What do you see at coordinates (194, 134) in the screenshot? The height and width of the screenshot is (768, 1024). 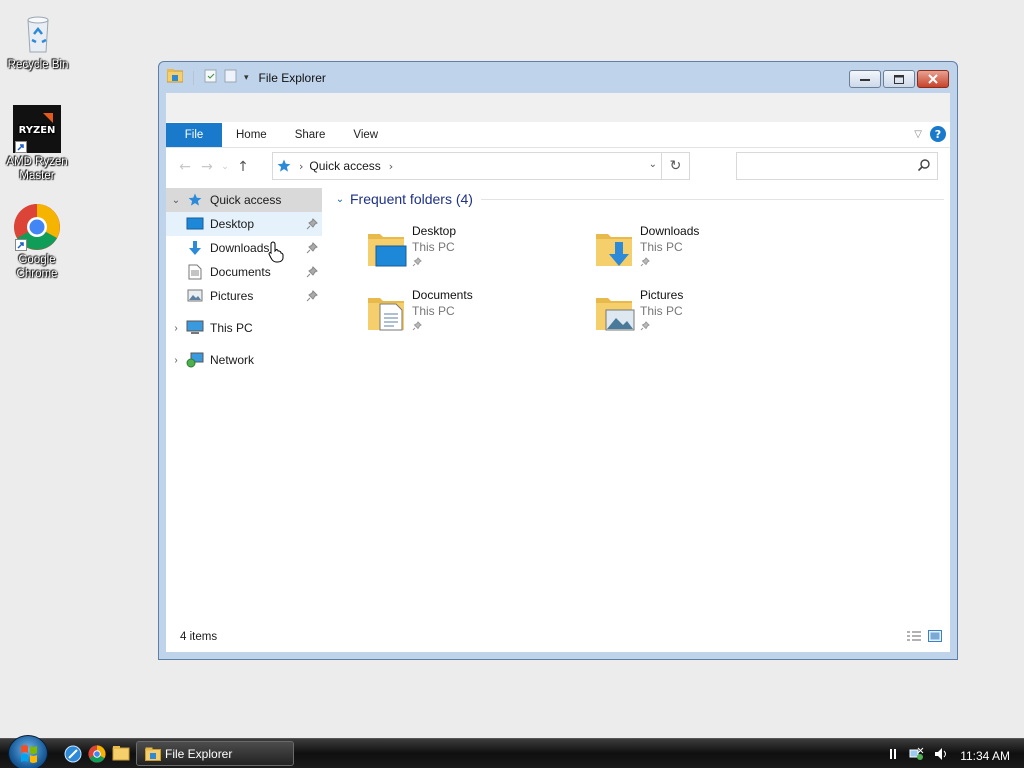 I see `tab-file: File` at bounding box center [194, 134].